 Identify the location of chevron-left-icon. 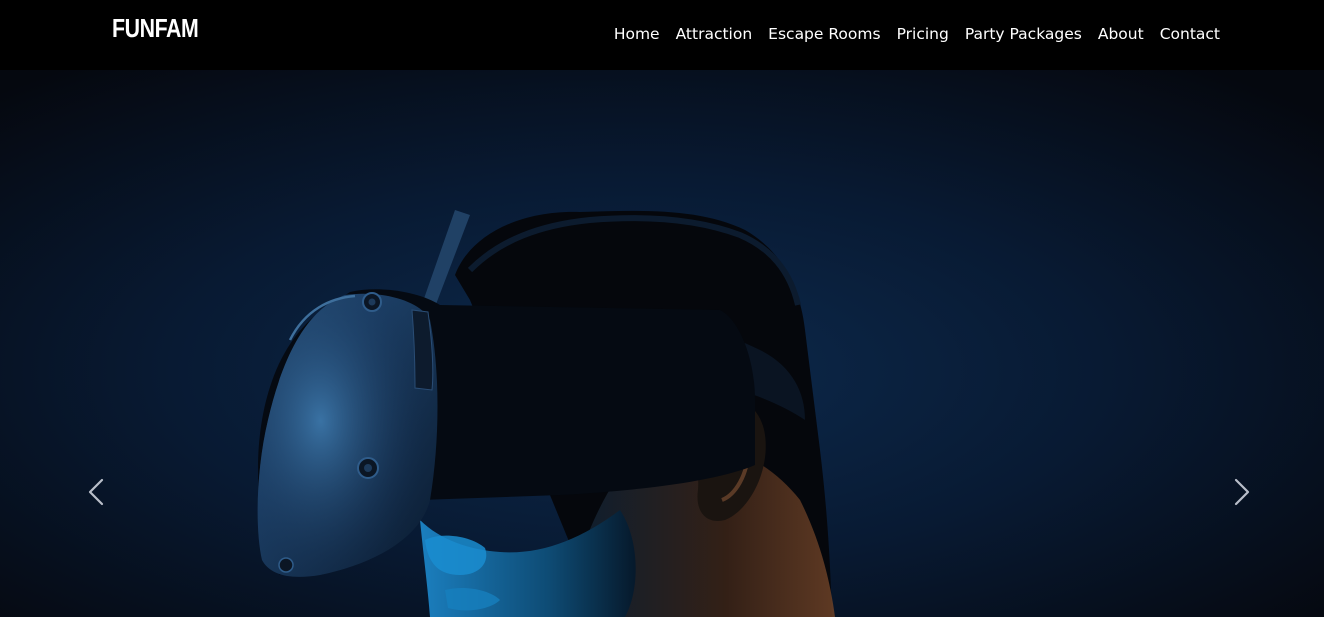
(96, 492).